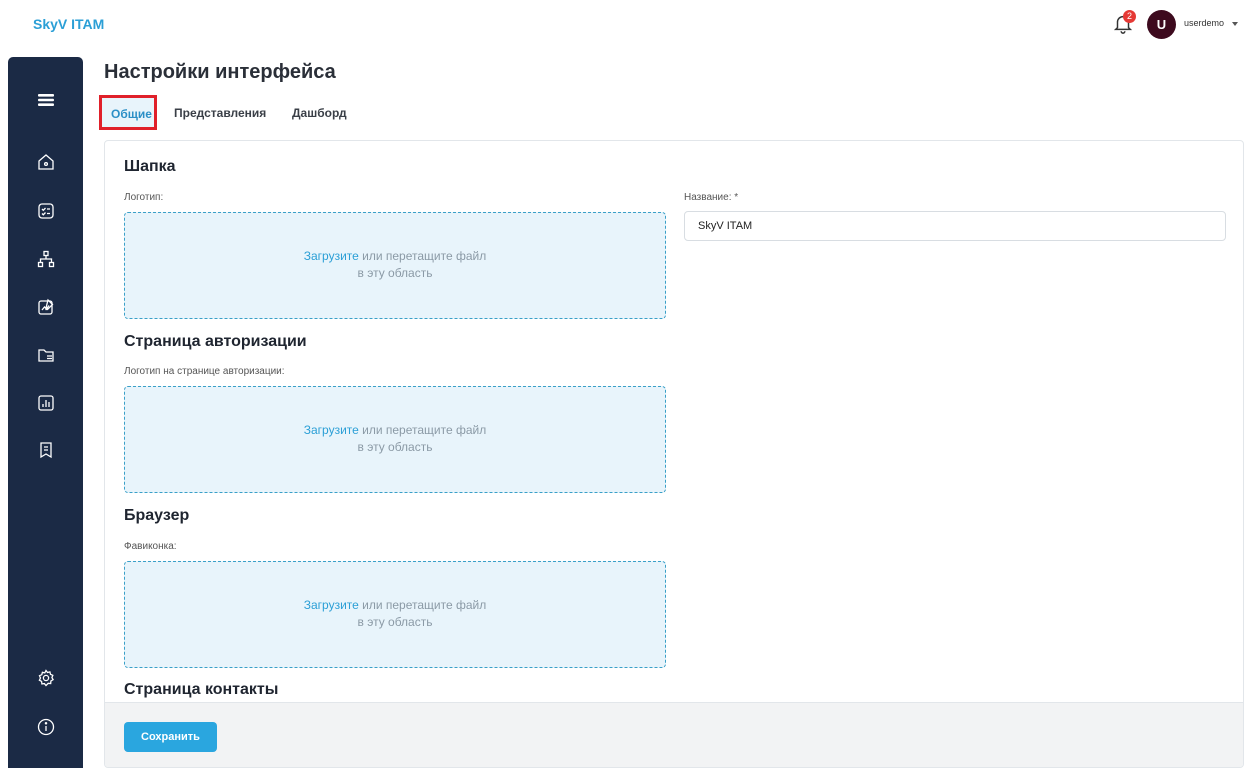 This screenshot has width=1250, height=768. I want to click on save-button: Сохранить, so click(170, 737).